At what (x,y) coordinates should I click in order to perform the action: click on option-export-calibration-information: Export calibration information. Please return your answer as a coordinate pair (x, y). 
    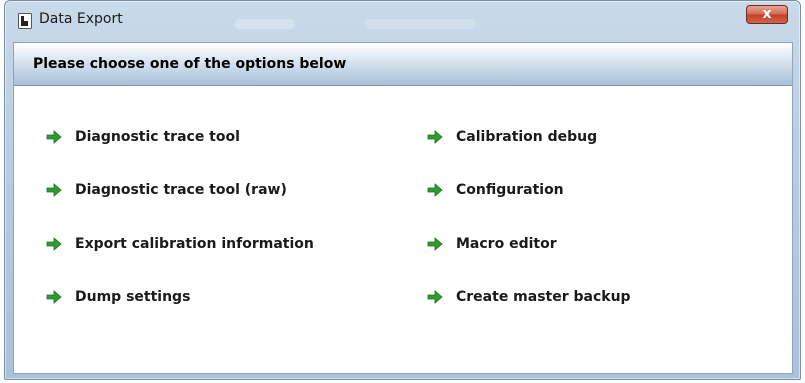
    Looking at the image, I should click on (180, 244).